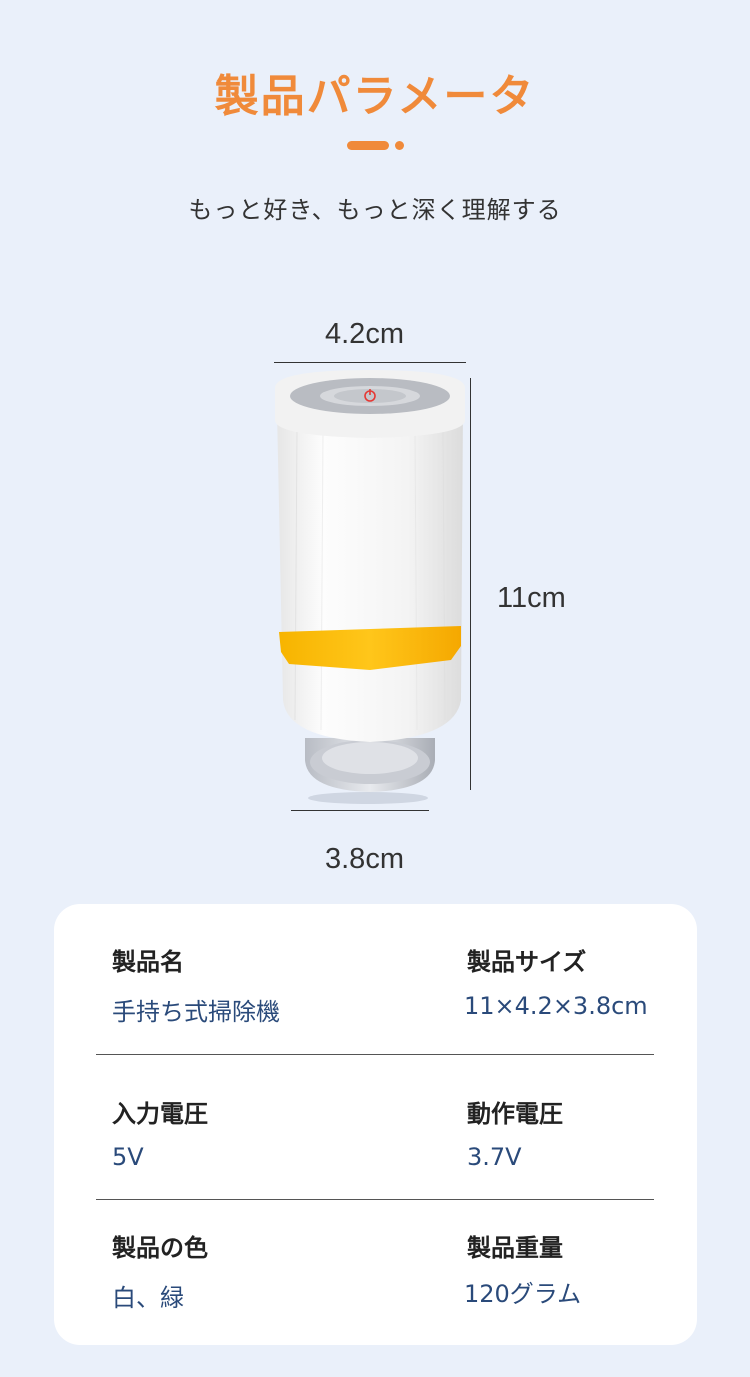 The image size is (750, 1377). Describe the element at coordinates (515, 1248) in the screenshot. I see `spec-label-weight: 製品重量` at that location.